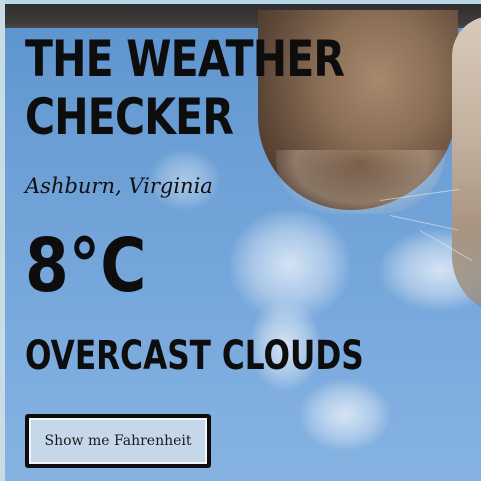 The image size is (481, 481). I want to click on cat-fur-highlight, so click(361, 182).